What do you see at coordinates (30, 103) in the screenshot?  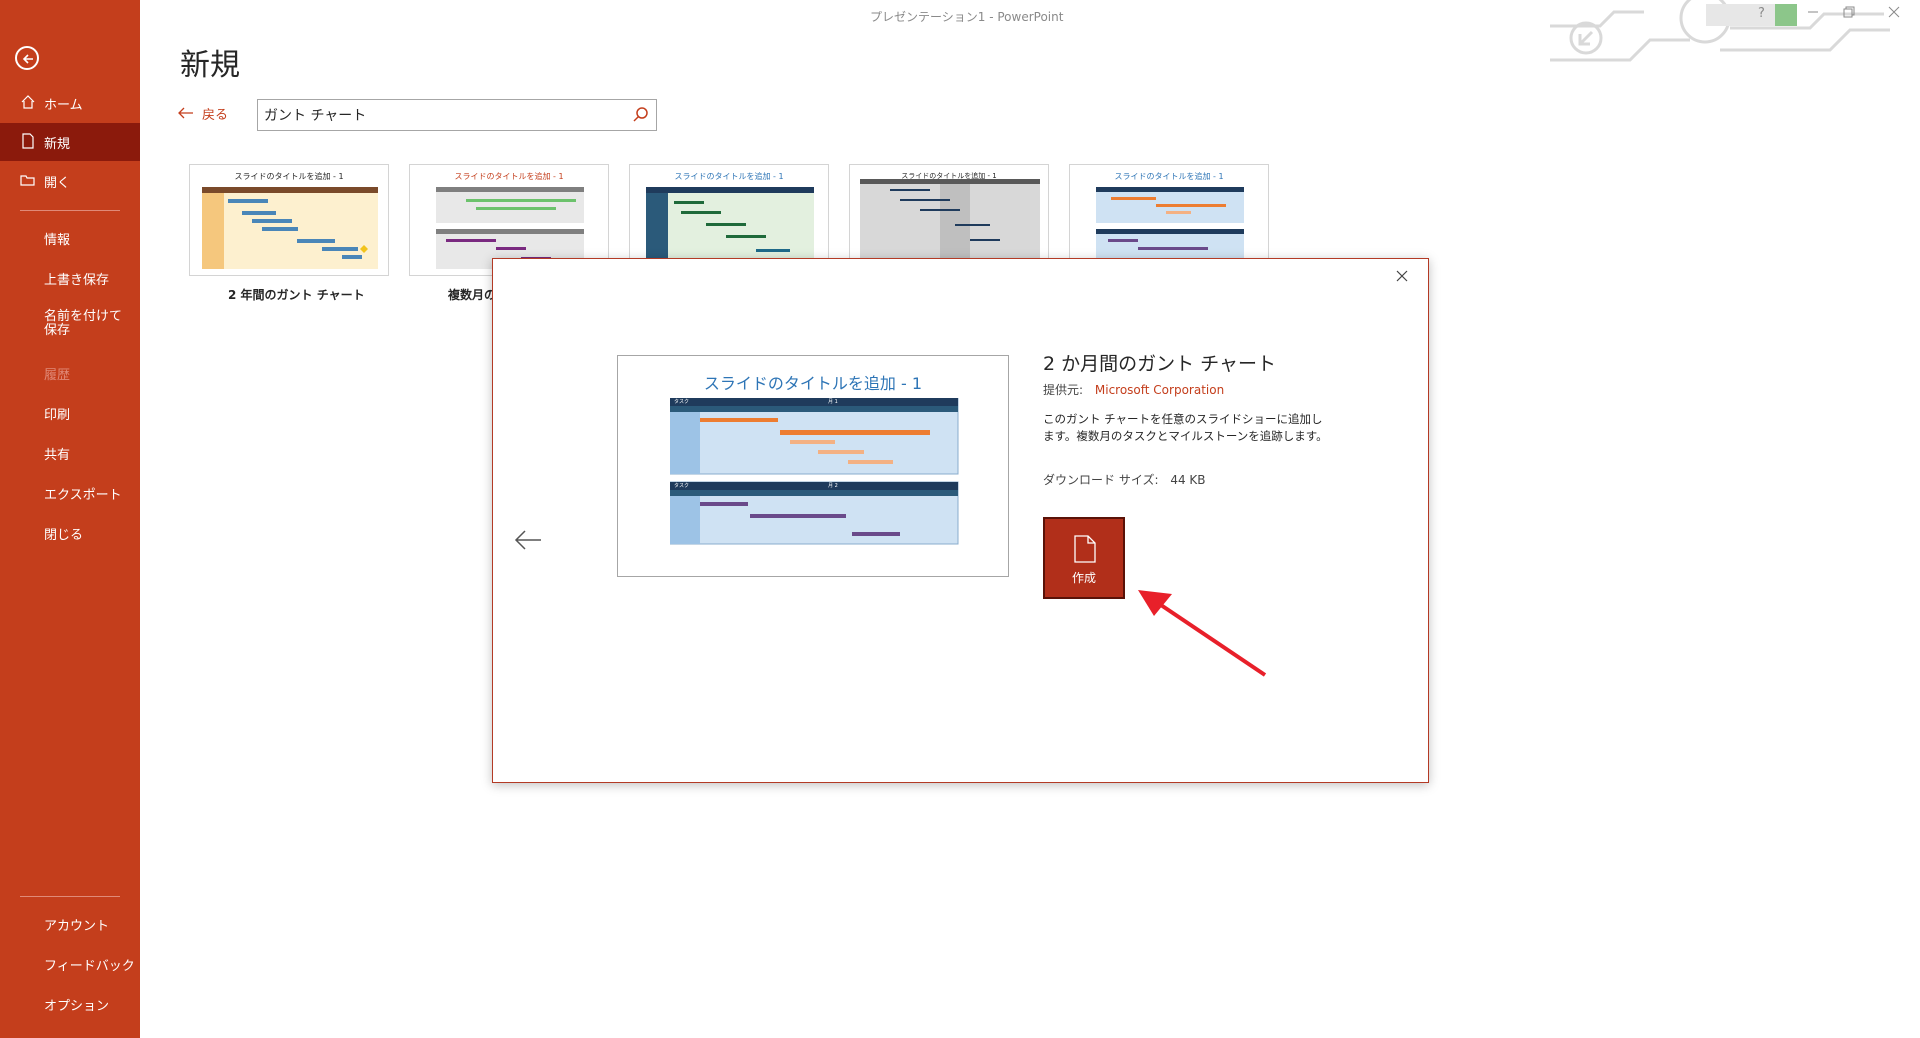 I see `home-icon` at bounding box center [30, 103].